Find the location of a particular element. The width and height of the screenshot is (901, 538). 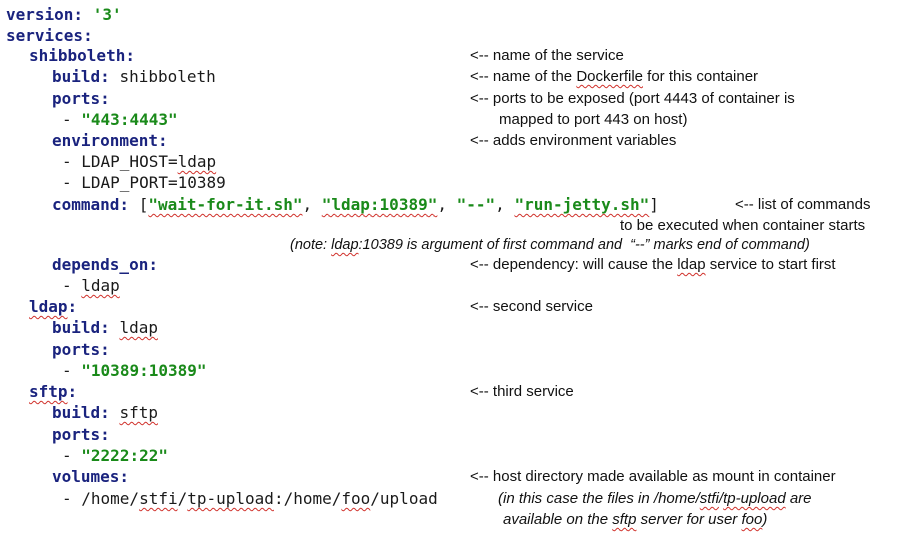

yaml-line-sftp-build: build: sftp is located at coordinates (105, 412).